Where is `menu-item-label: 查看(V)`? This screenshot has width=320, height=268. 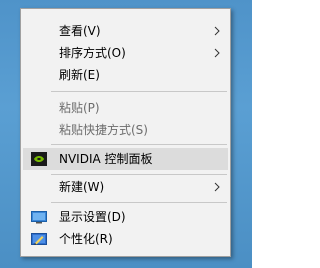
menu-item-label: 查看(V) is located at coordinates (80, 31).